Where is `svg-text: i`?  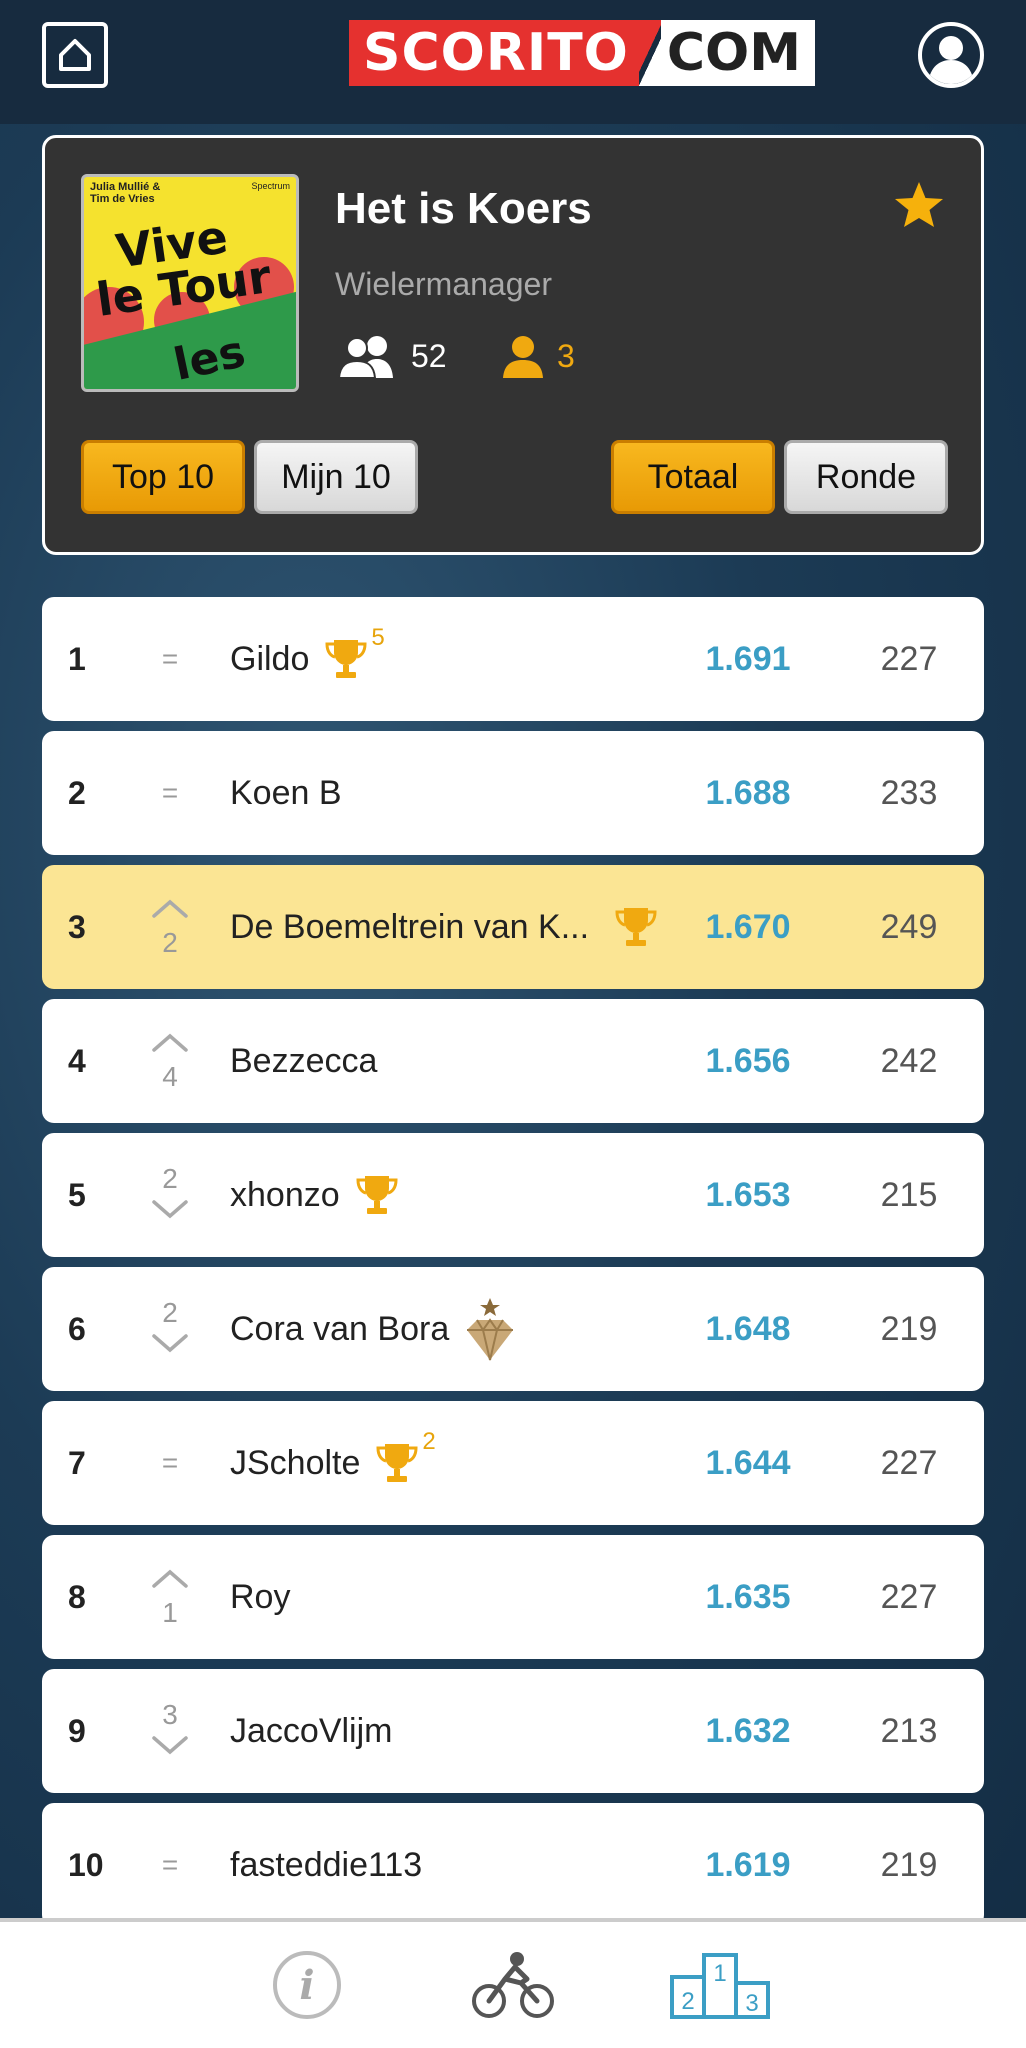
svg-text: i is located at coordinates (306, 1985).